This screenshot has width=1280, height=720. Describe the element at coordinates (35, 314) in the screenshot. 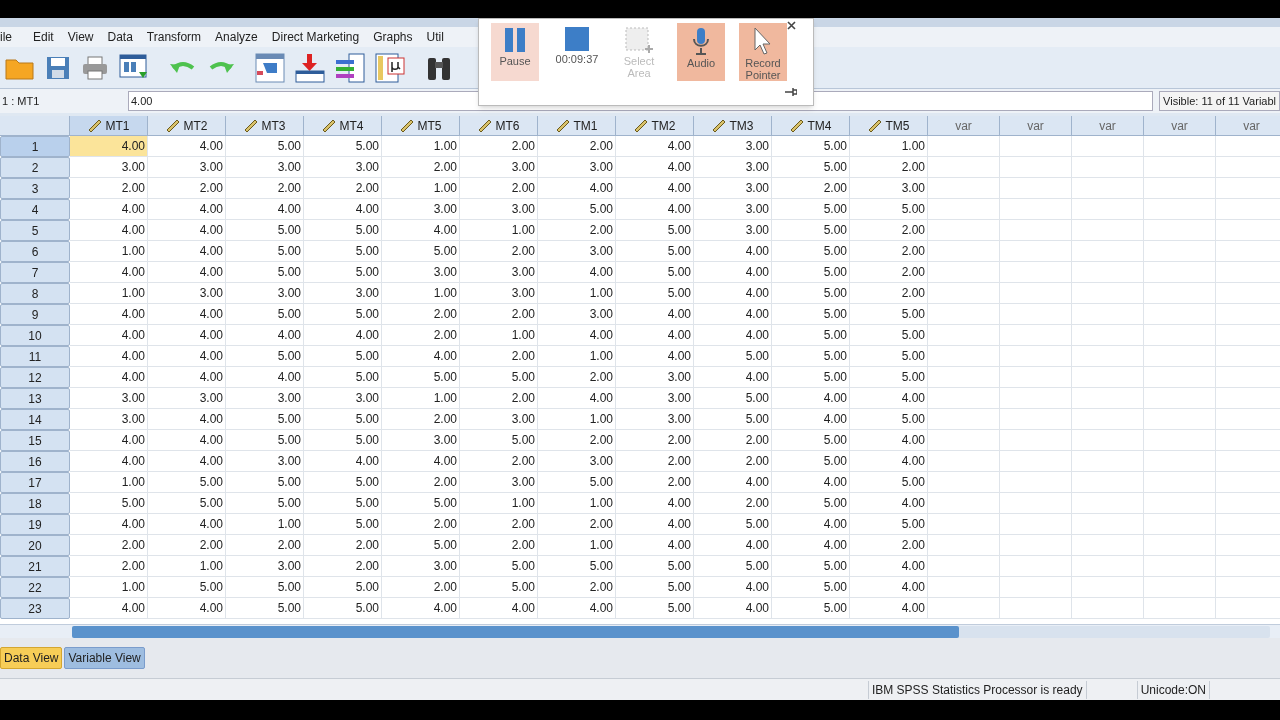

I see `row-header: 9` at that location.